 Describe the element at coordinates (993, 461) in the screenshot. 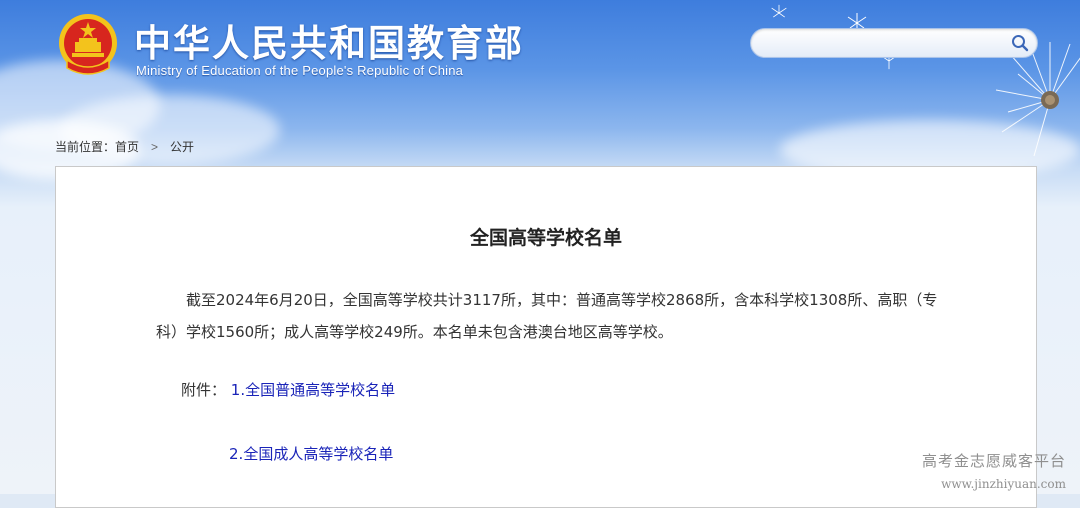

I see `watermark-title: 高考金志愿威客平台` at that location.